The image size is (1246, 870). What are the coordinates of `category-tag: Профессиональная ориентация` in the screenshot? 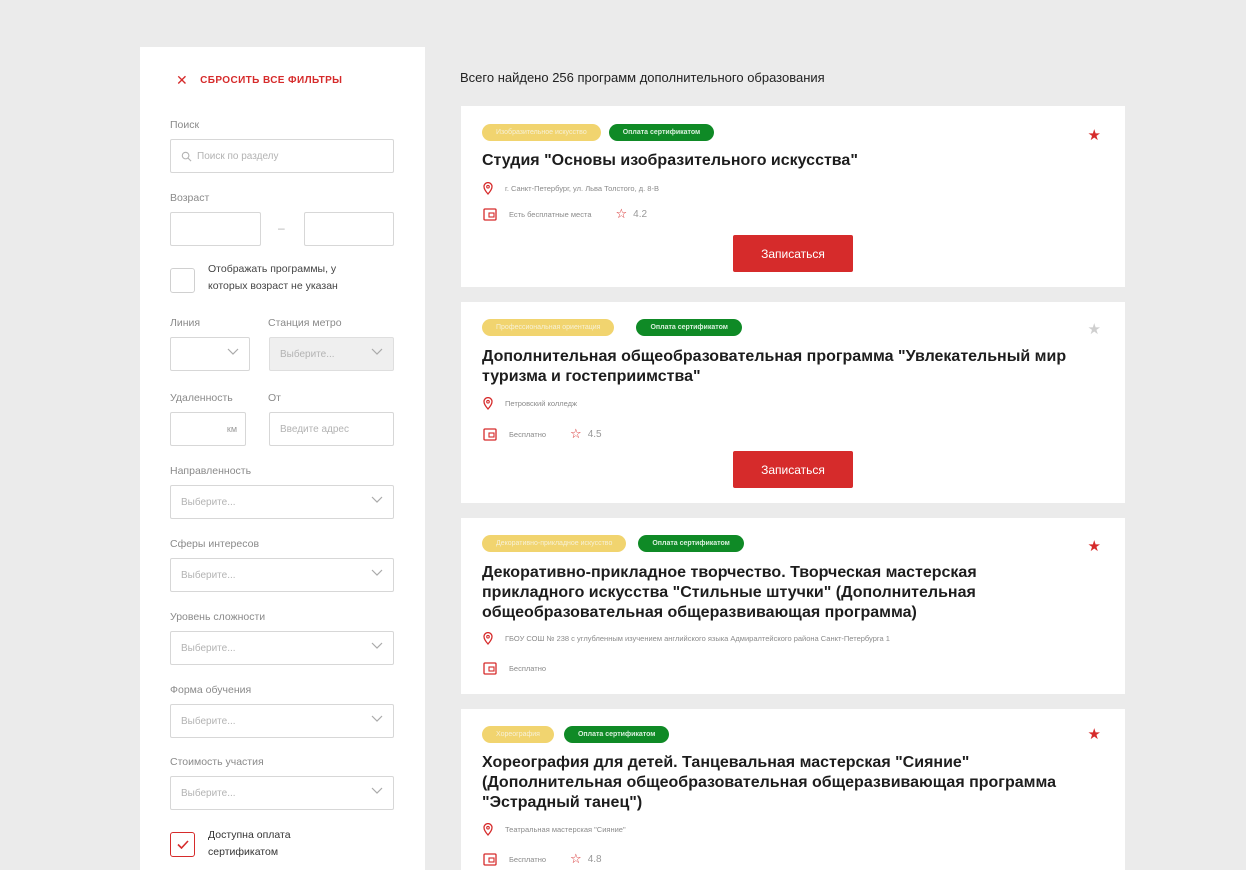 It's located at (548, 327).